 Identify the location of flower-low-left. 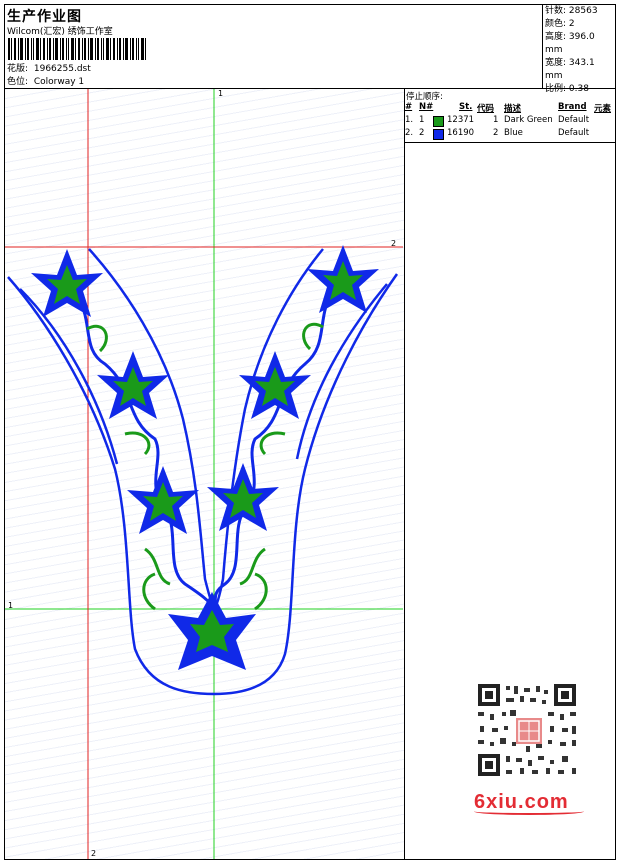
(163, 500).